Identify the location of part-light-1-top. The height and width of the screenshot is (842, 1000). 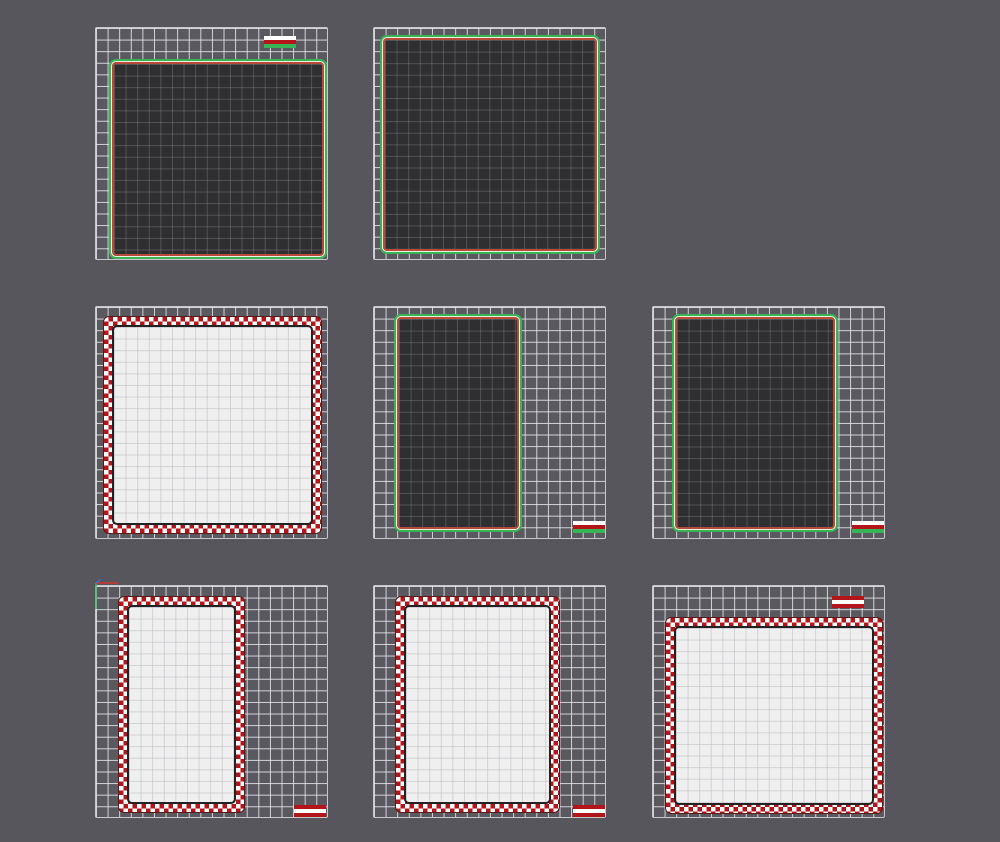
(212, 425).